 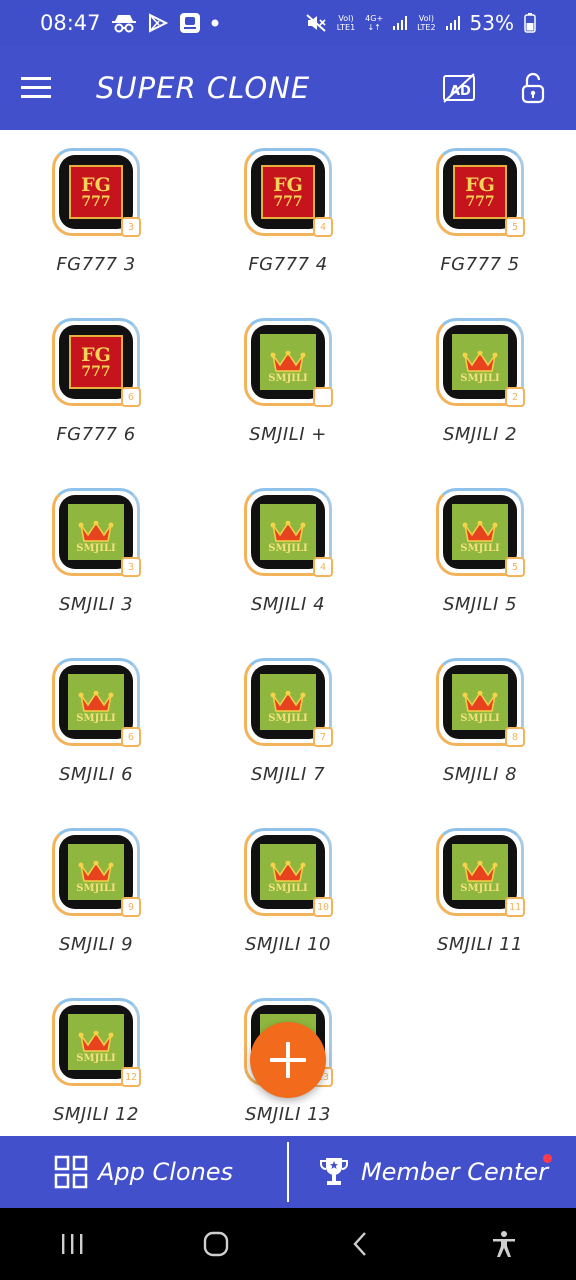 I want to click on app-tile: SMJILI 12 SMJILI 12, so click(x=96, y=1058).